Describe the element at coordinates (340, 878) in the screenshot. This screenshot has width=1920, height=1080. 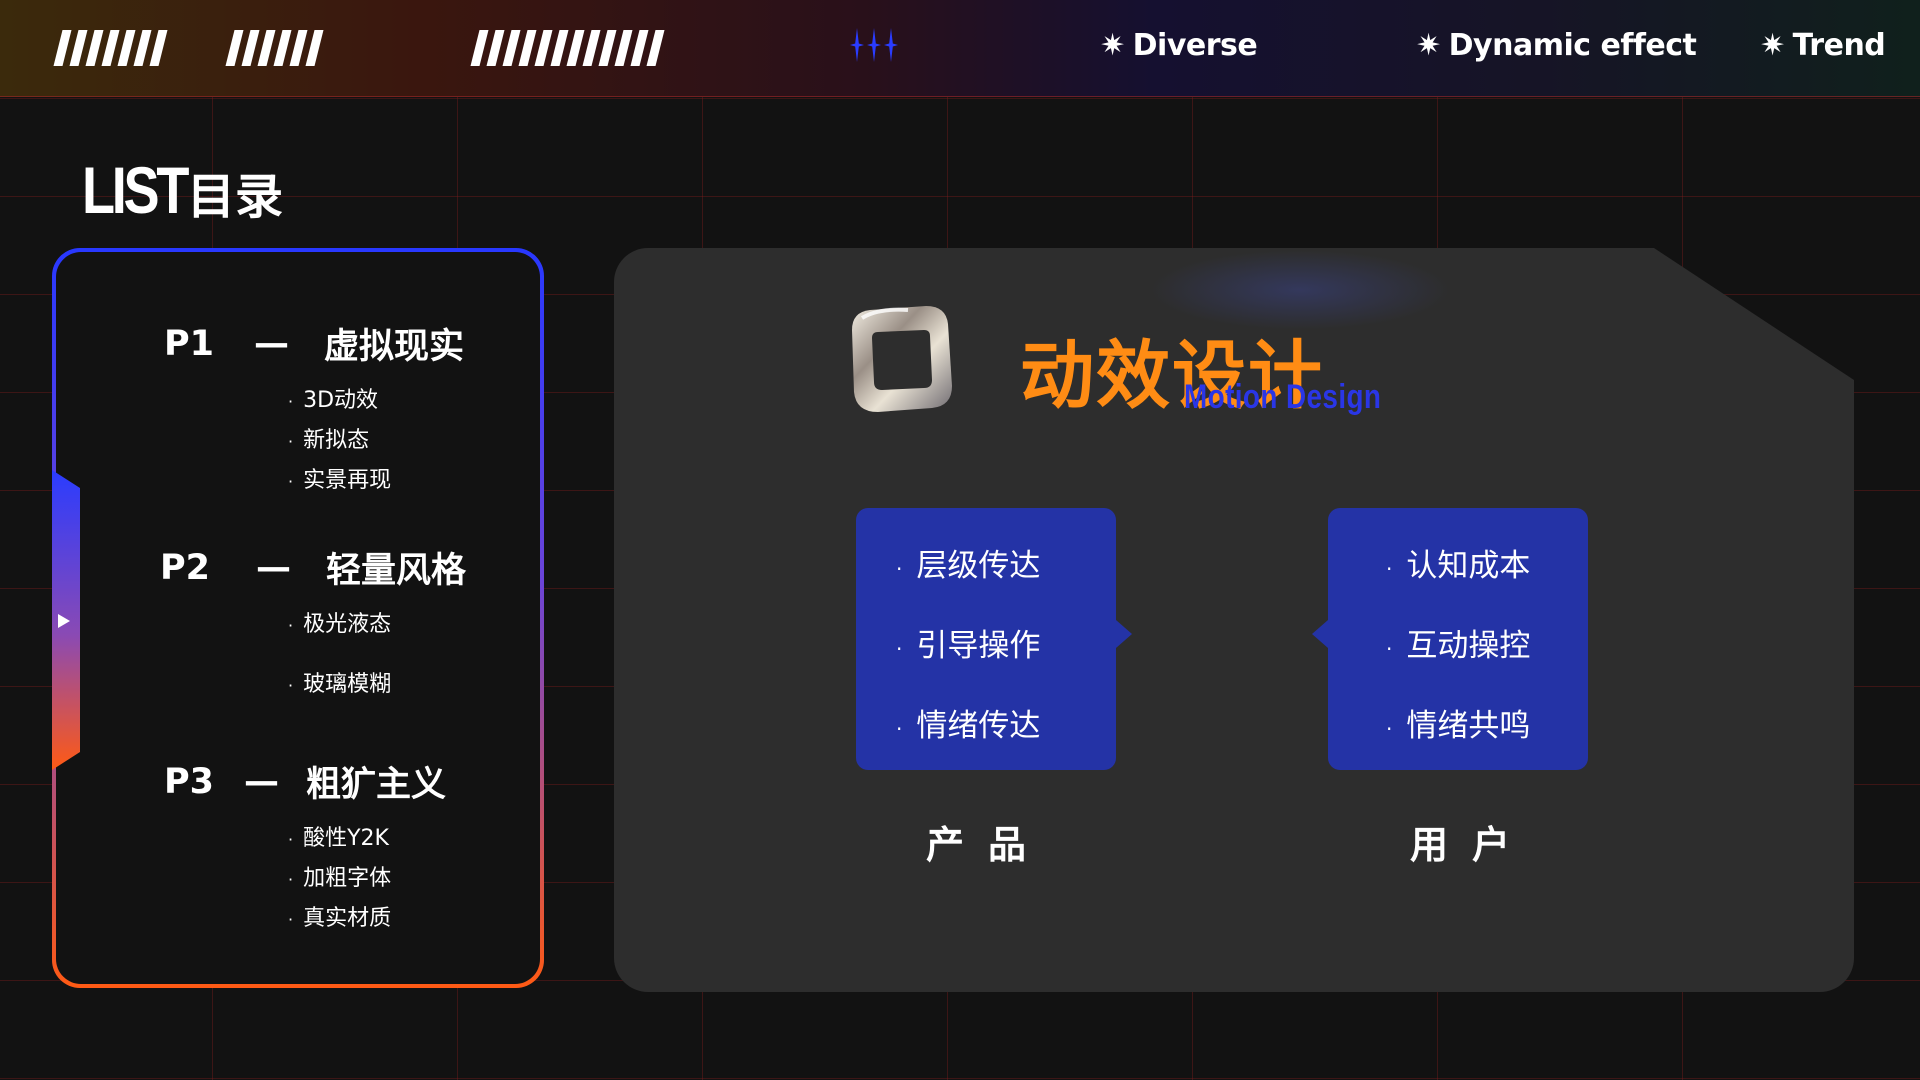
I see `toc-item: · 加粗字体` at that location.